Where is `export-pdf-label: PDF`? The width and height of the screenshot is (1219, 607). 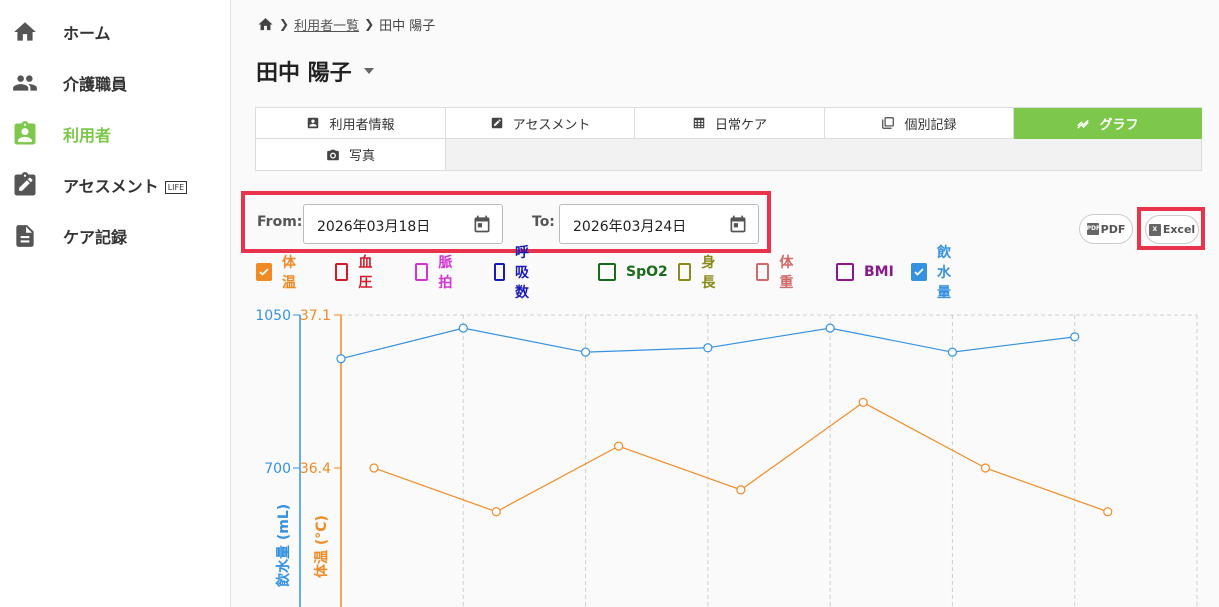 export-pdf-label: PDF is located at coordinates (1113, 229).